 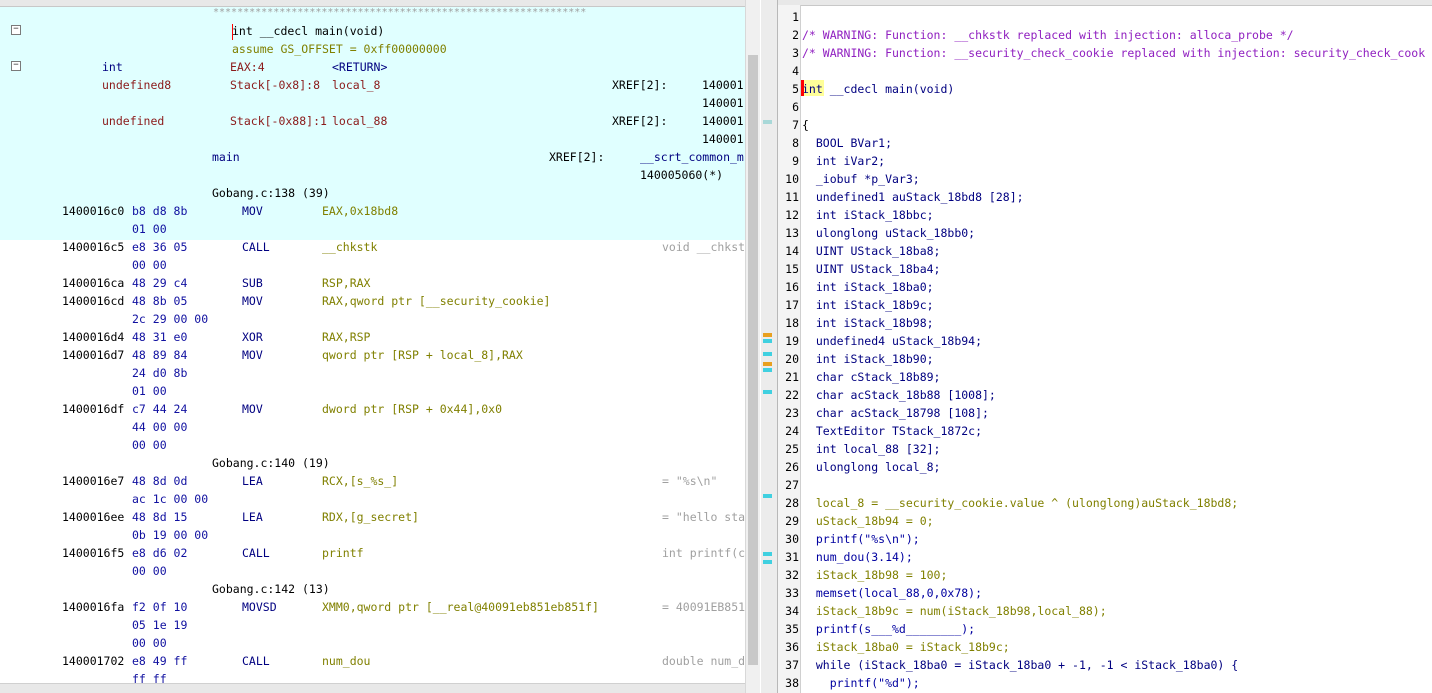 What do you see at coordinates (1105, 251) in the screenshot?
I see `code-line: 14 UINT UStack_18ba8;` at bounding box center [1105, 251].